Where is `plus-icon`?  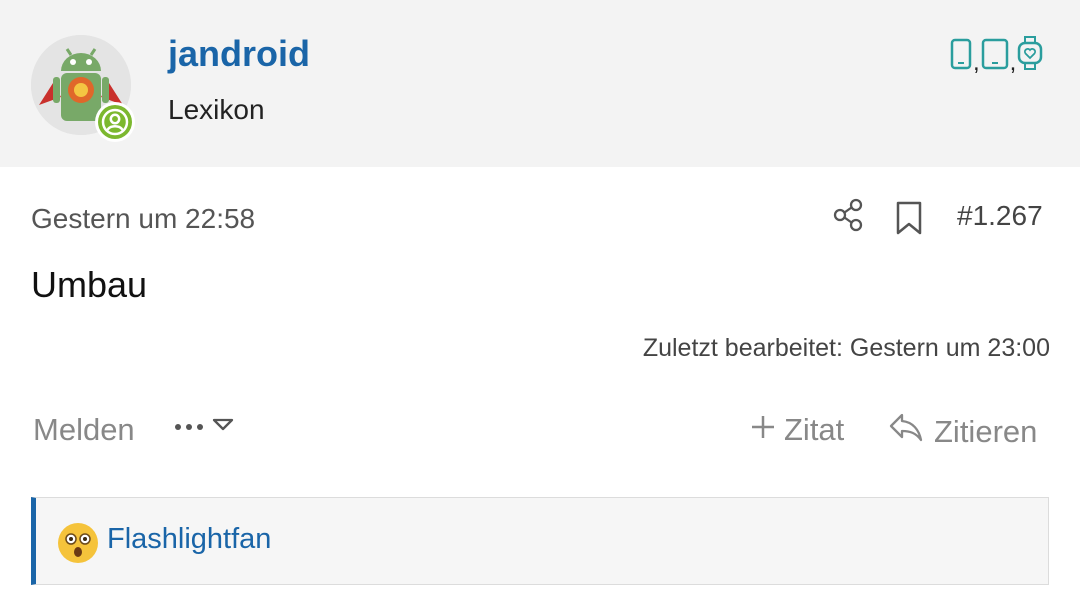 plus-icon is located at coordinates (763, 430).